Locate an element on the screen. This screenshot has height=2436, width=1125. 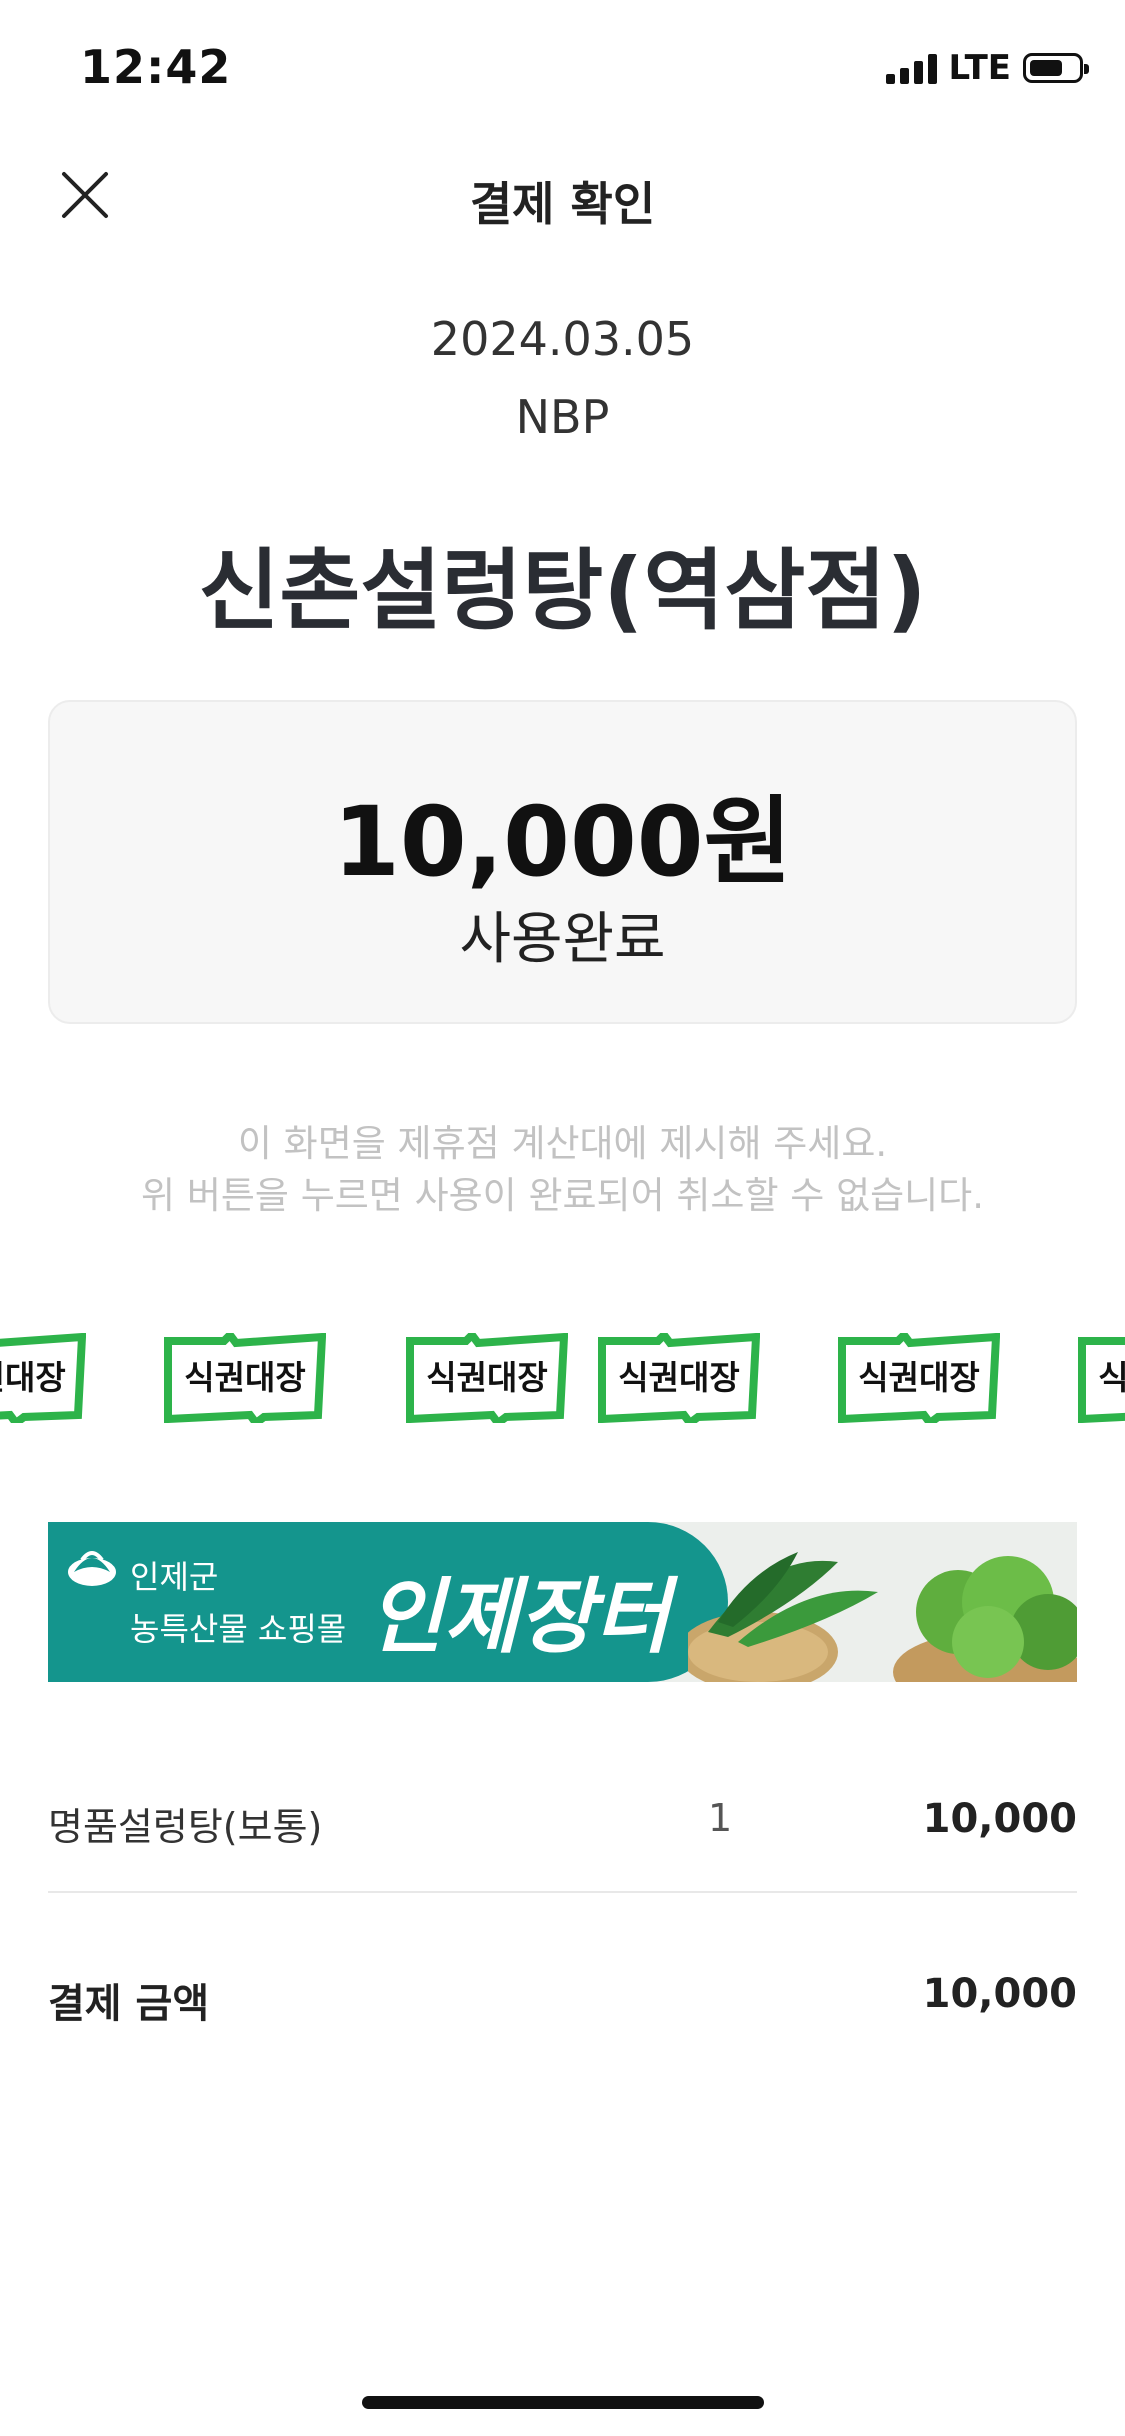
status-indicators: LTE is located at coordinates (987, 68).